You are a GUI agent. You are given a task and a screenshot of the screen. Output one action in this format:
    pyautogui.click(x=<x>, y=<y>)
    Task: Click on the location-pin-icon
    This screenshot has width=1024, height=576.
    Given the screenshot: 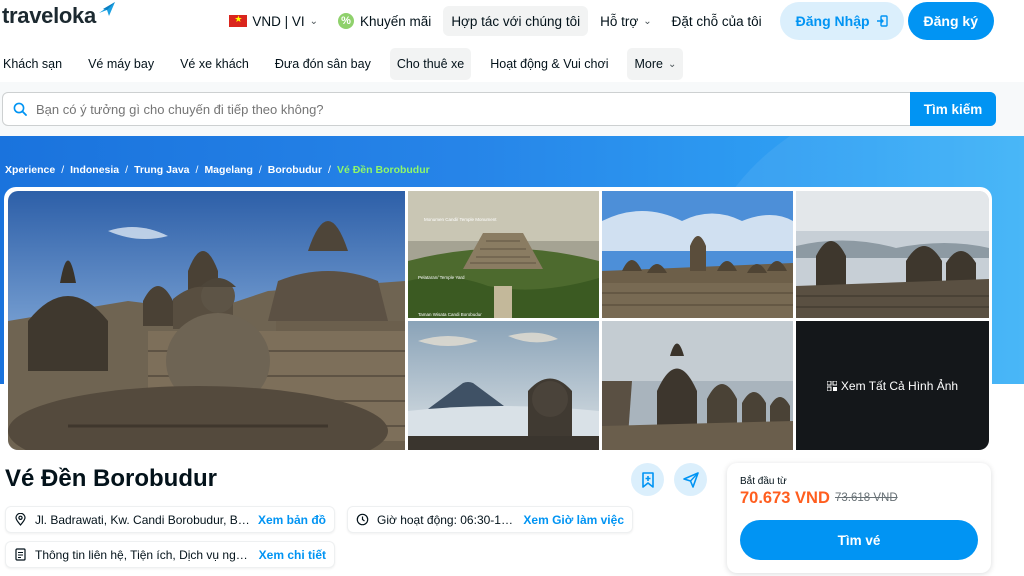 What is the action you would take?
    pyautogui.click(x=20, y=519)
    